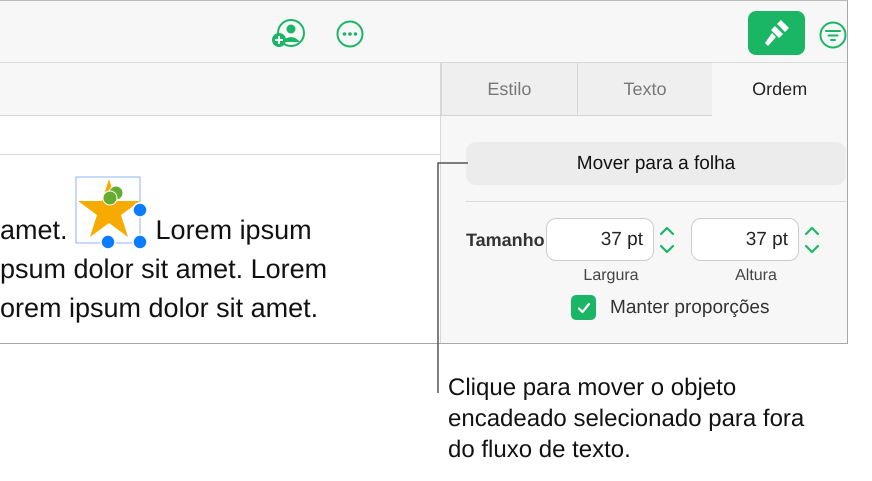  Describe the element at coordinates (611, 276) in the screenshot. I see `field-caption: Largura` at that location.